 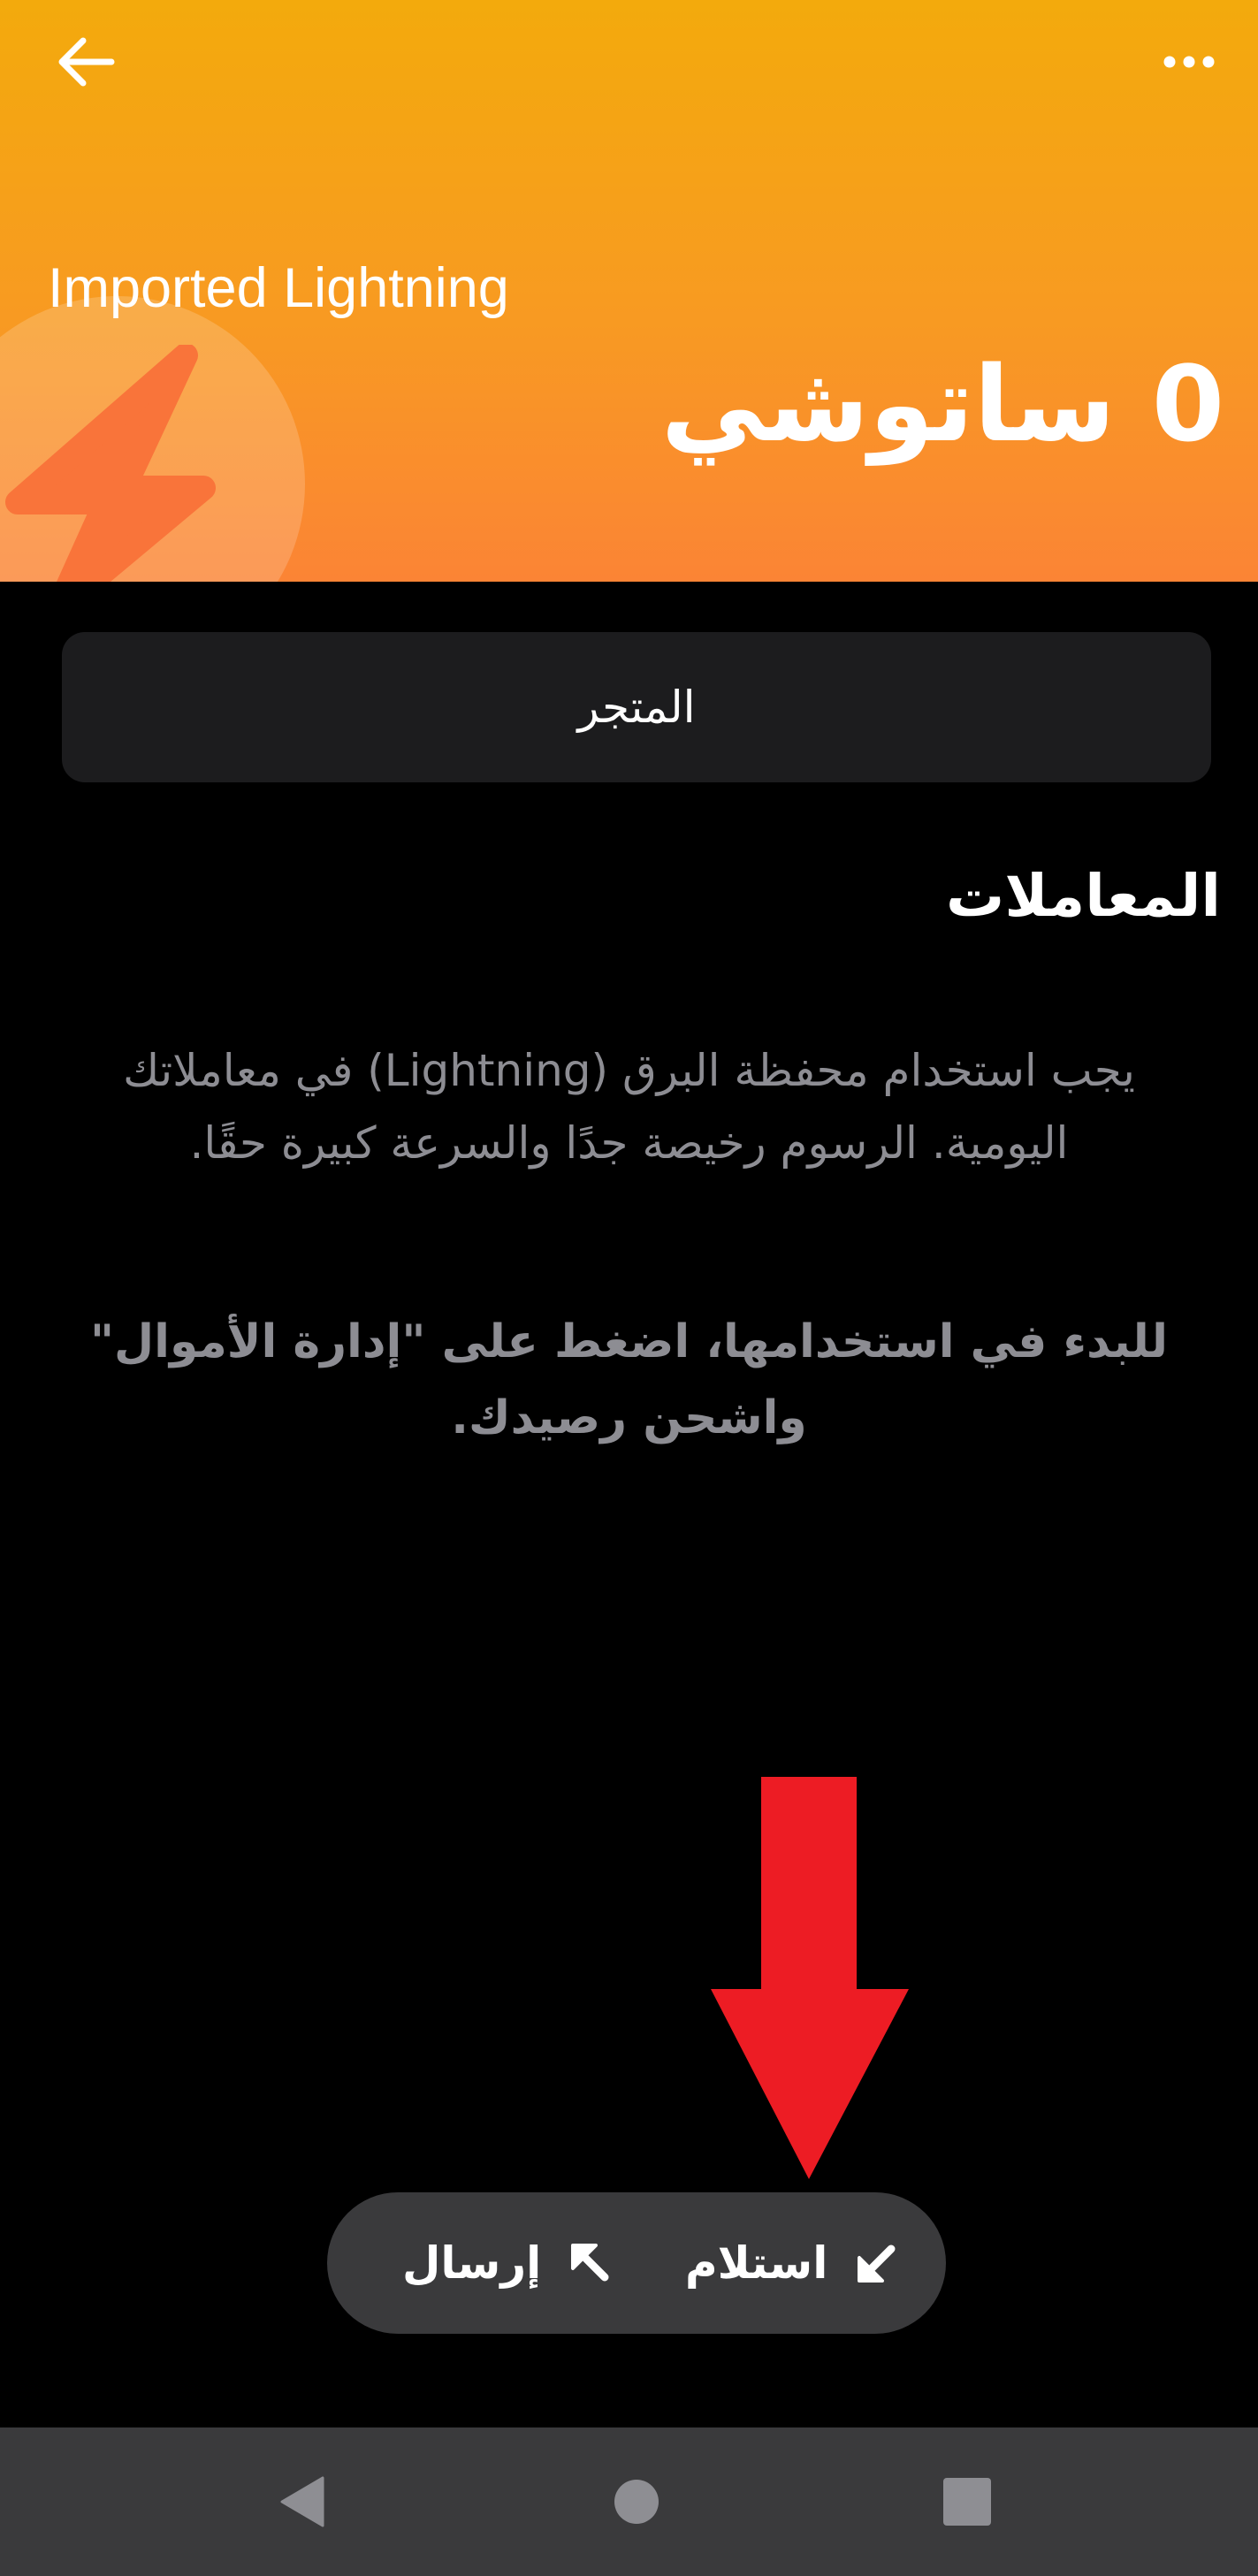 I want to click on send-button: إرسال, so click(x=506, y=2263).